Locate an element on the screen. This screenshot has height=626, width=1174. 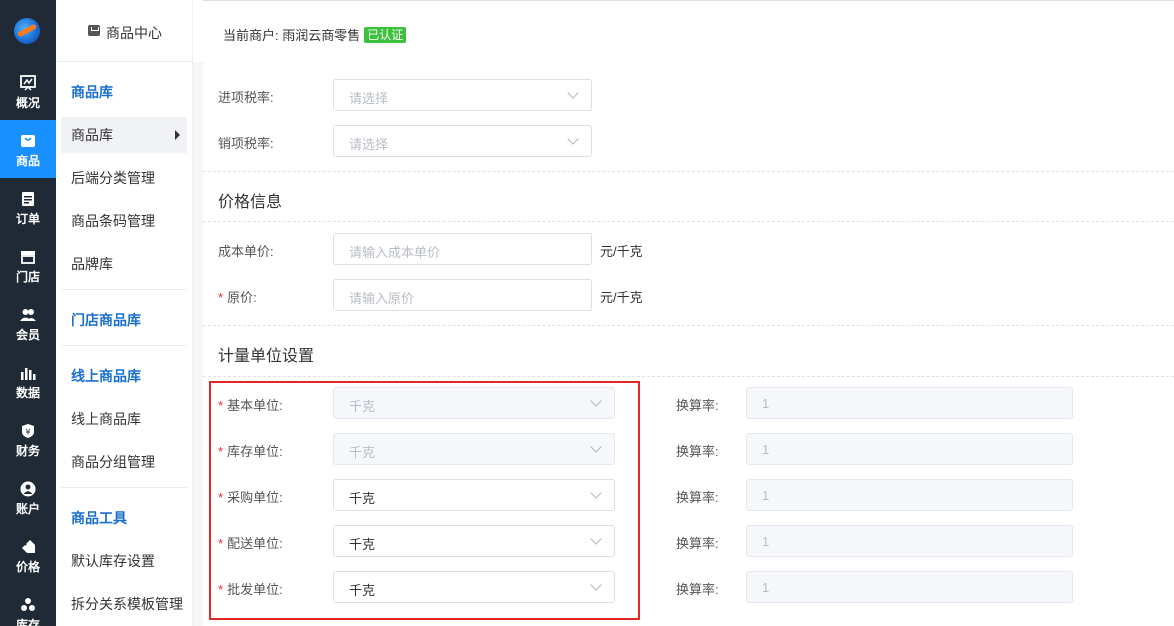
sidebar-item-label: 商品条码管理 is located at coordinates (113, 221).